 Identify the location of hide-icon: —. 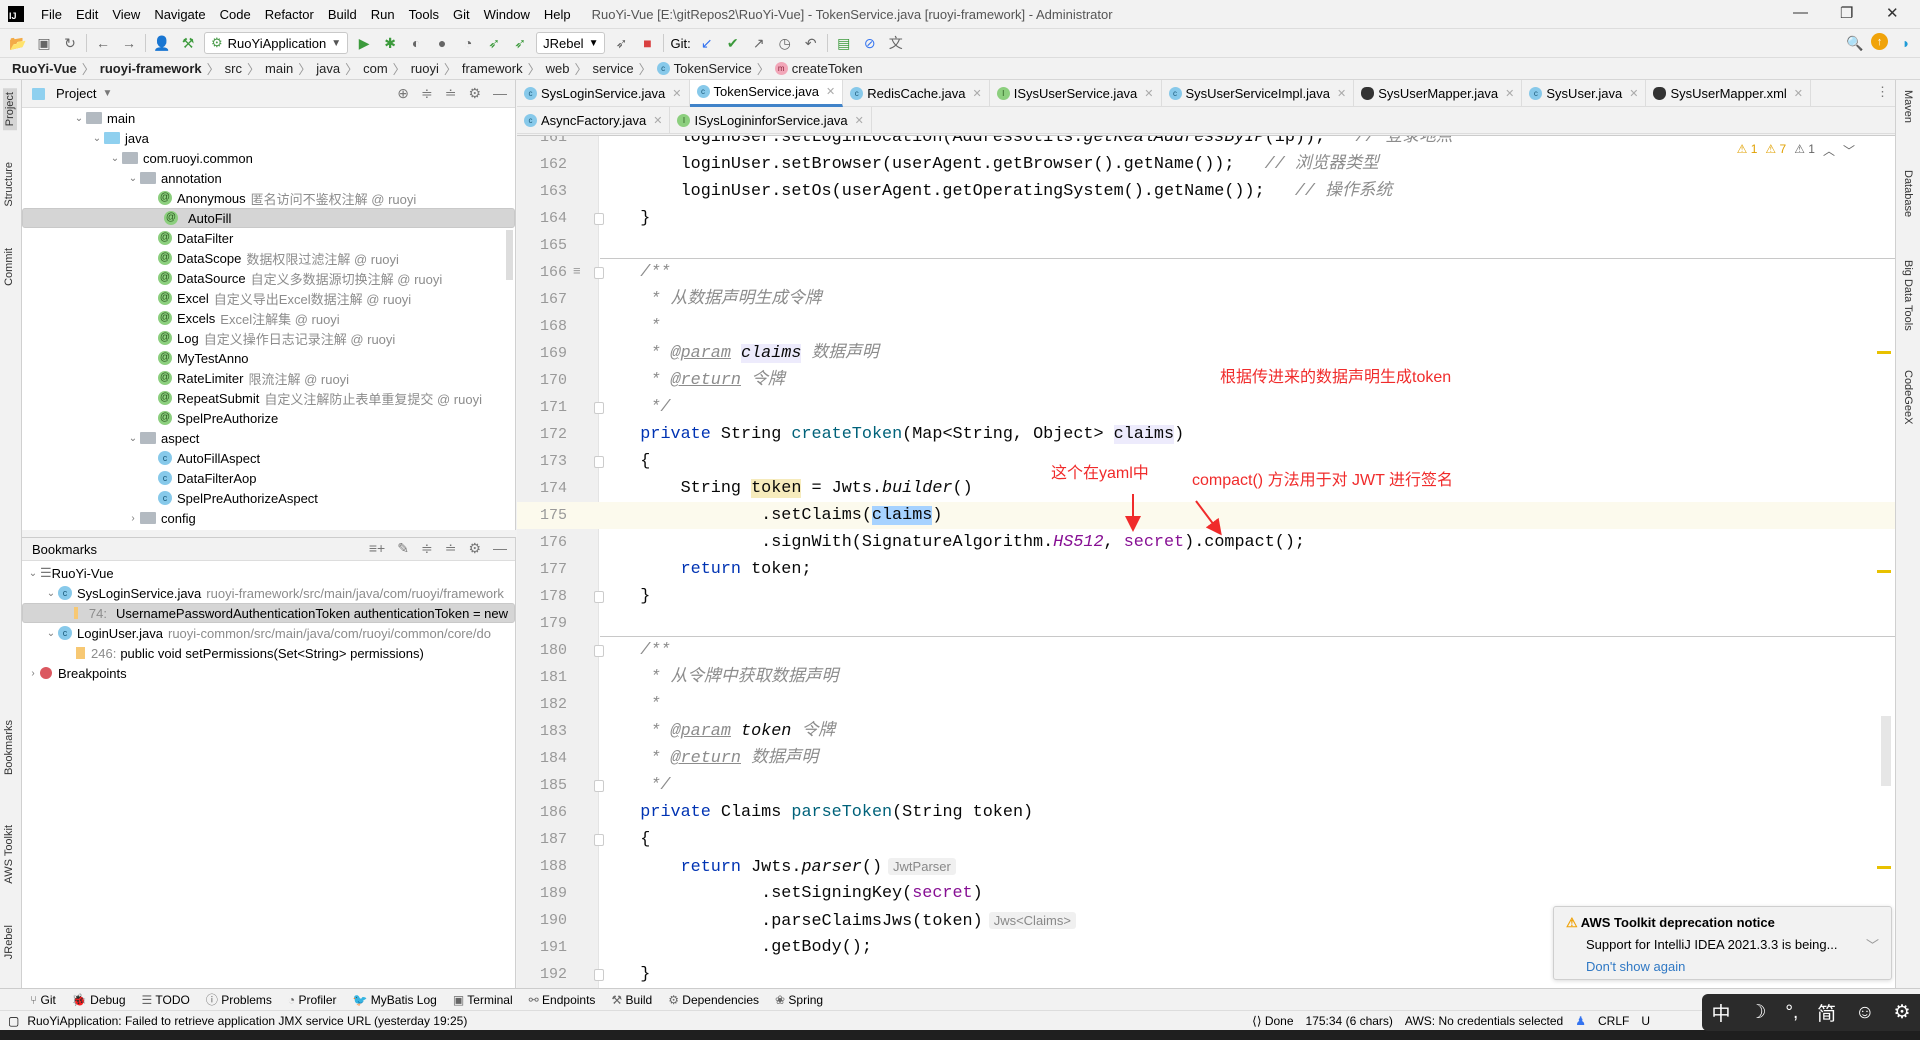
(500, 93).